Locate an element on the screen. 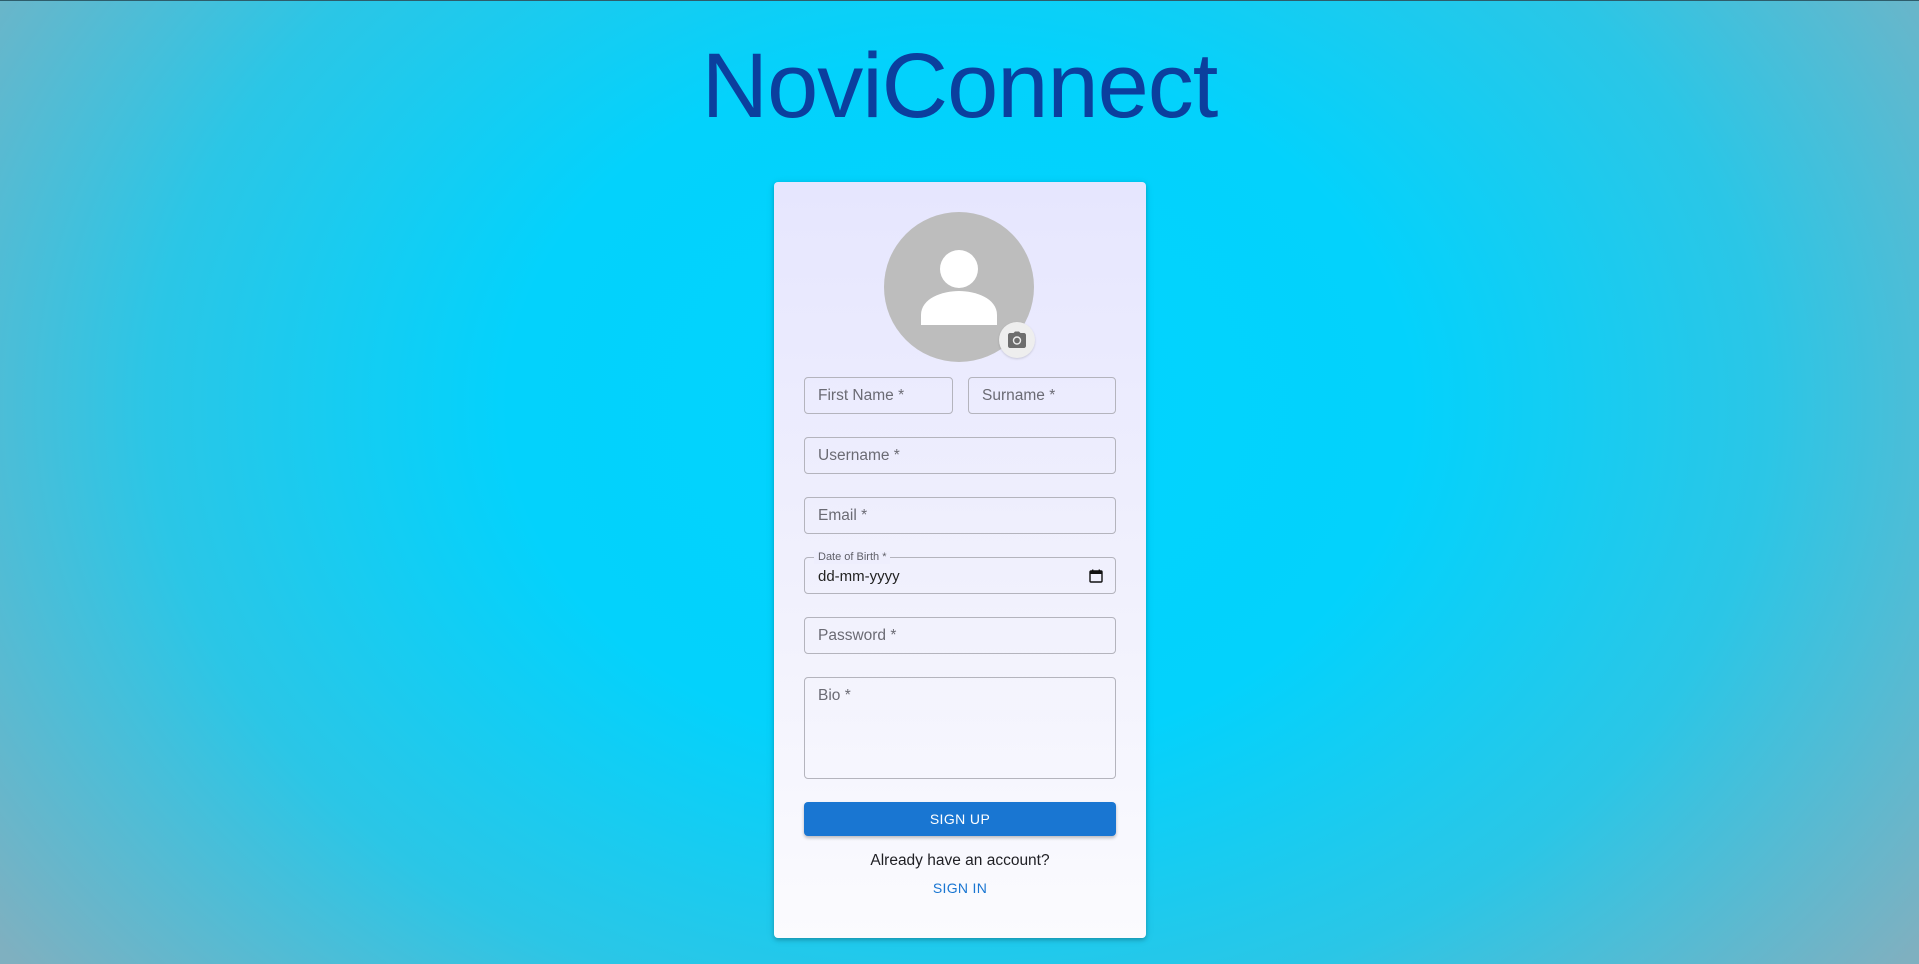  password-placeholder: Password * is located at coordinates (857, 635).